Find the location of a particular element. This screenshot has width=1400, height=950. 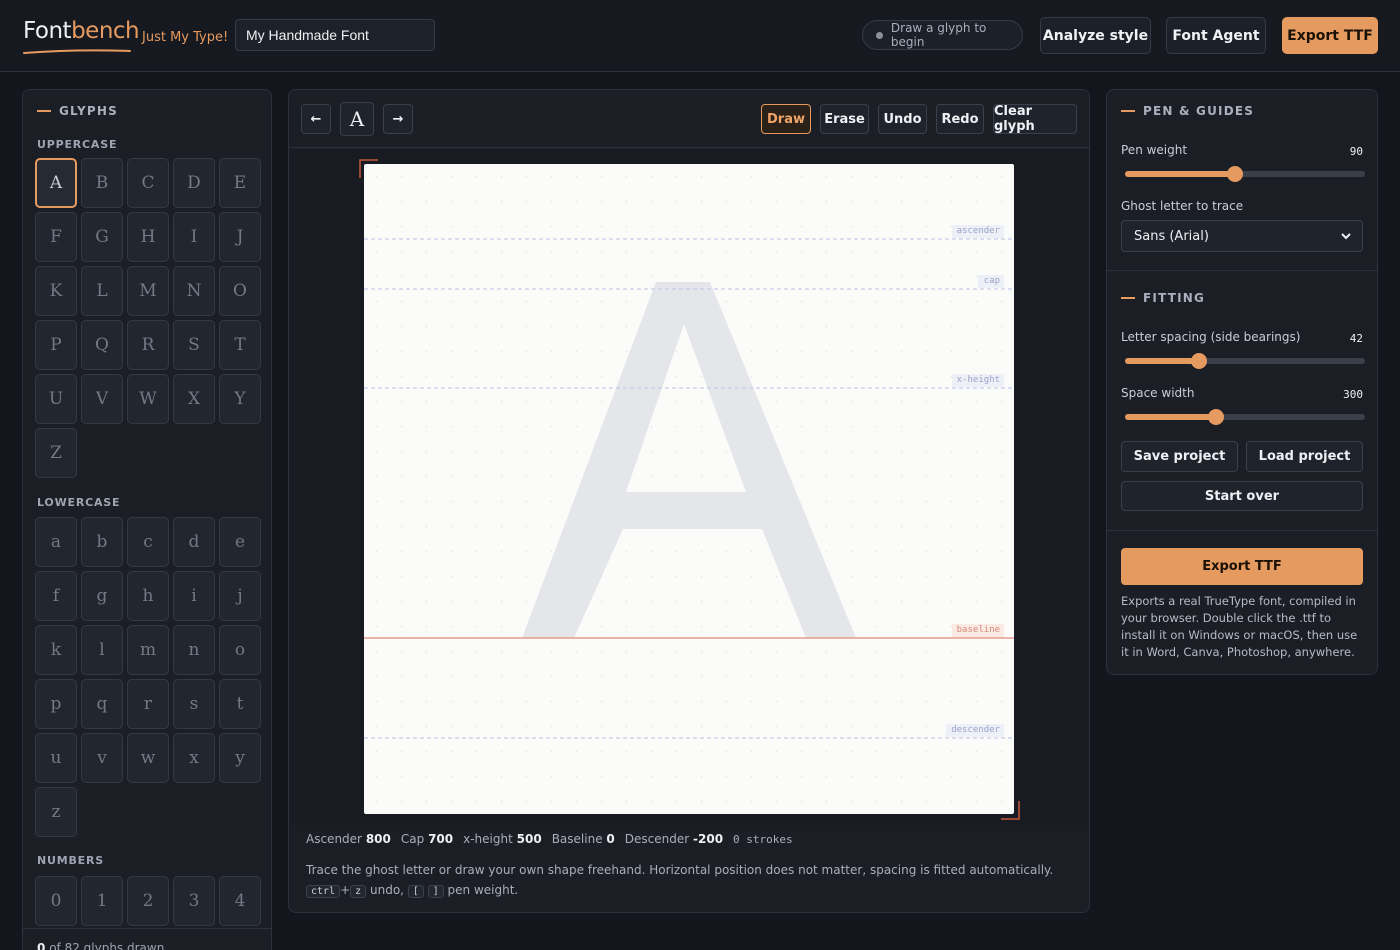

glyph-cell-uppercase-F: F is located at coordinates (56, 237).